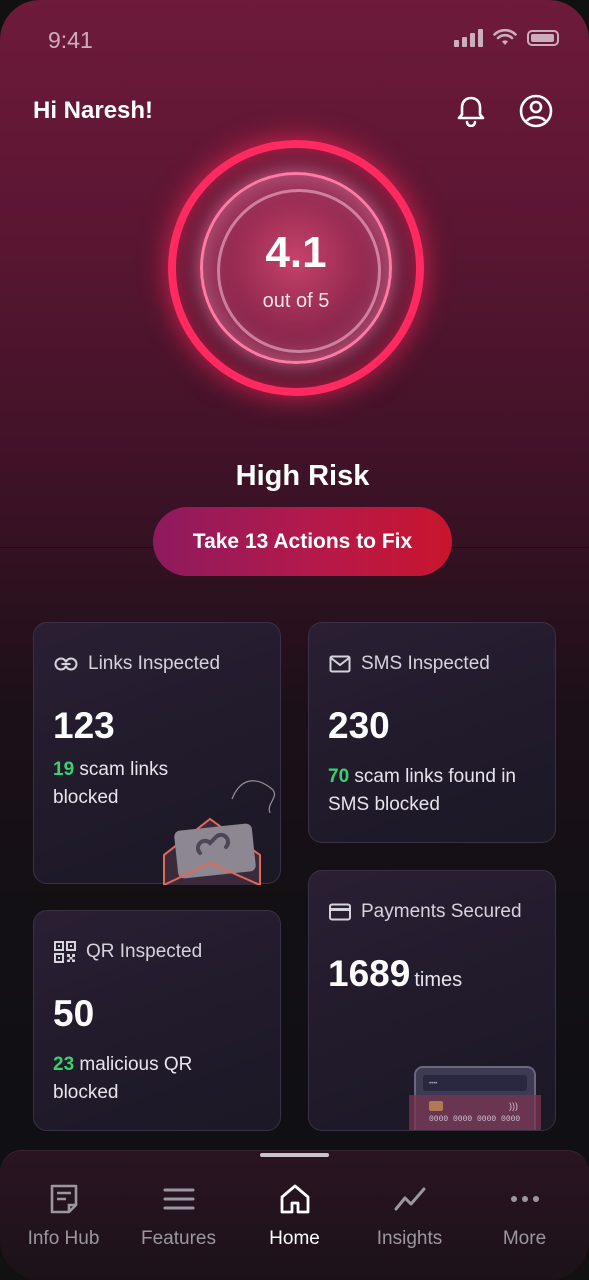 This screenshot has height=1280, width=589. What do you see at coordinates (432, 776) in the screenshot?
I see `sms-desc-text: scam links found in` at bounding box center [432, 776].